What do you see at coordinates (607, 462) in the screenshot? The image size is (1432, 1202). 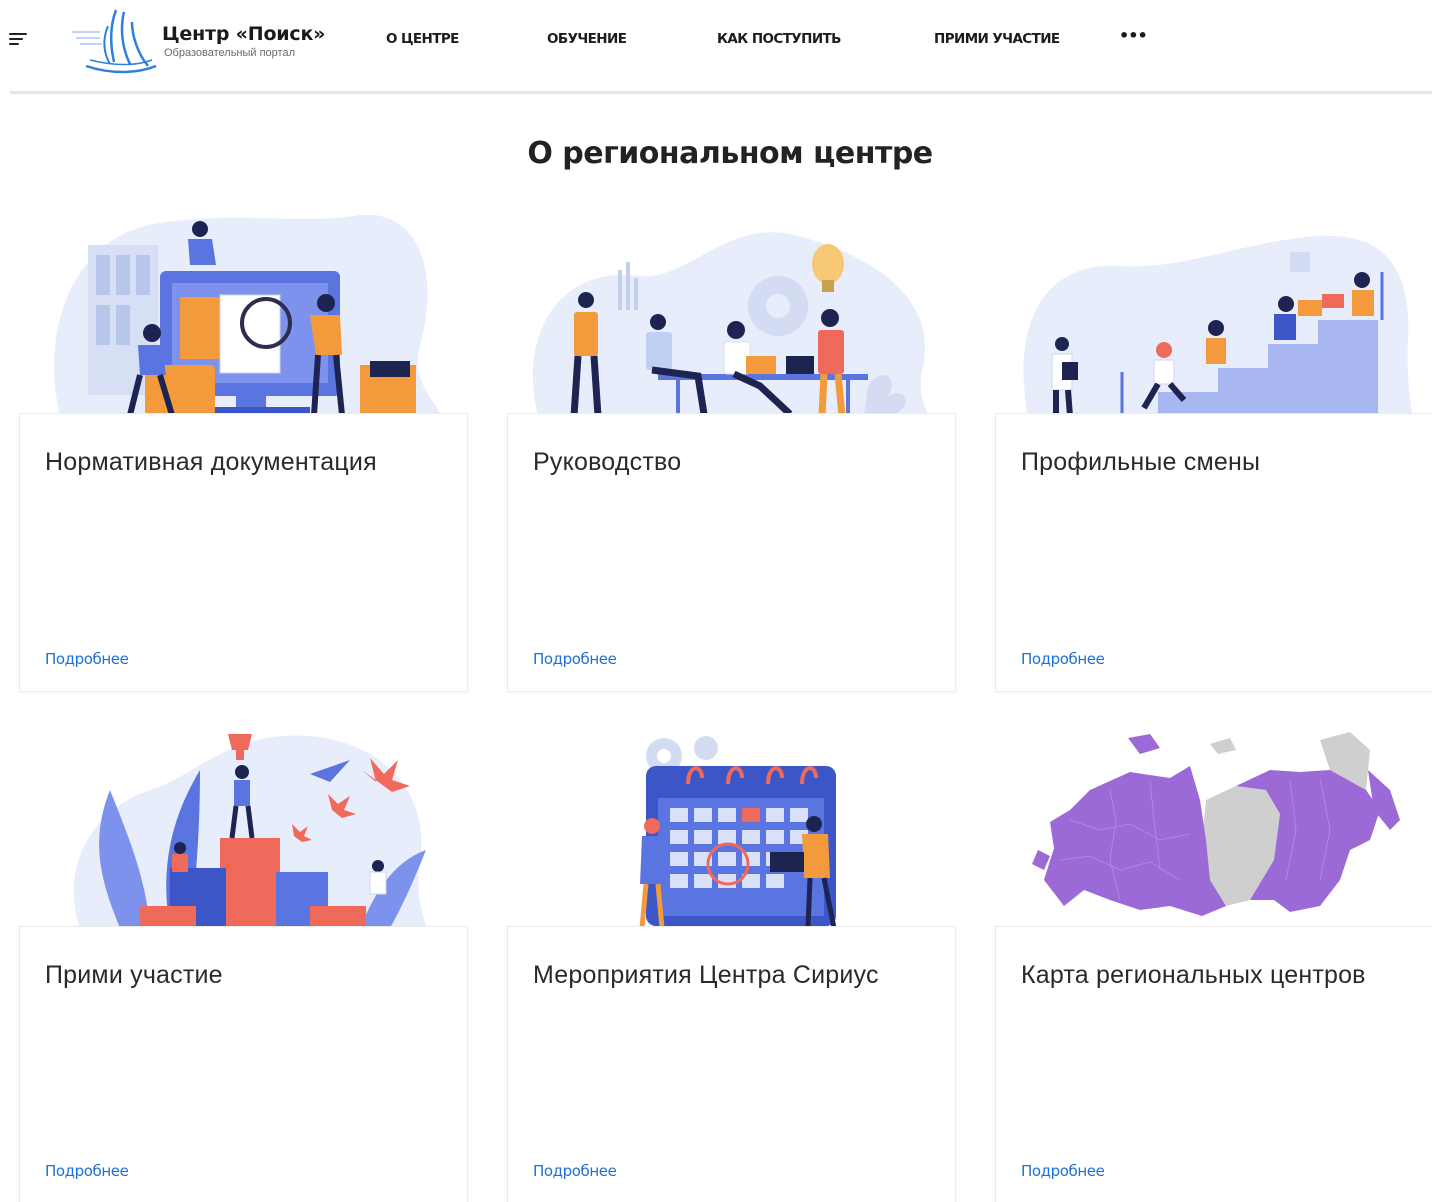 I see `card-title: Руководство` at bounding box center [607, 462].